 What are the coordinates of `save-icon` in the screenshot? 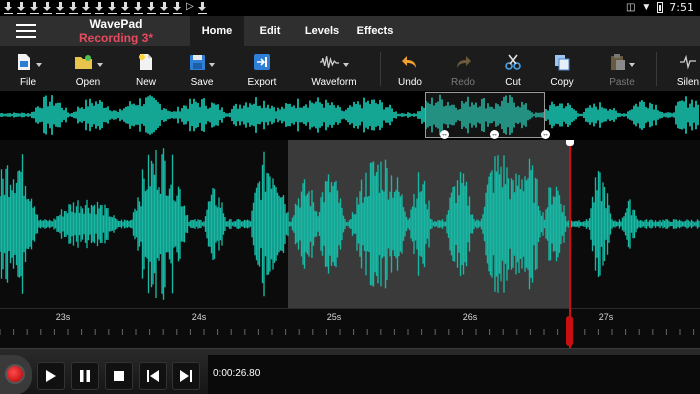 It's located at (197, 62).